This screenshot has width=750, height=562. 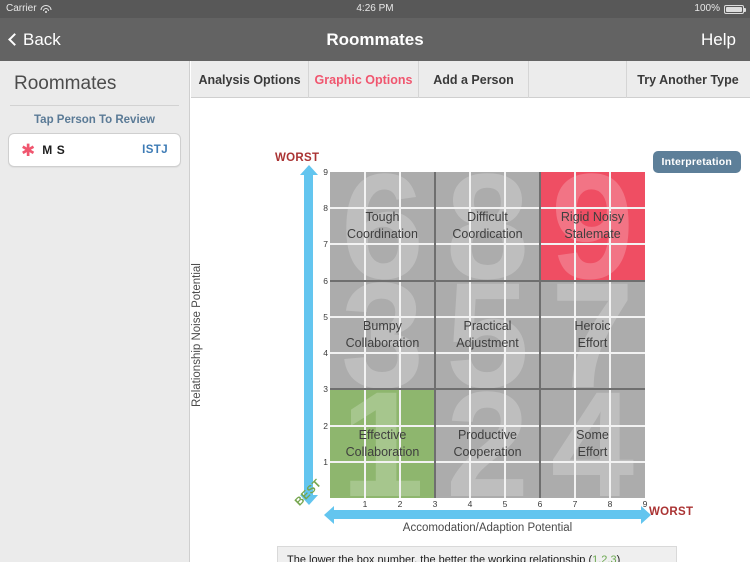 I want to click on x-axis-arrow-icon, so click(x=487, y=514).